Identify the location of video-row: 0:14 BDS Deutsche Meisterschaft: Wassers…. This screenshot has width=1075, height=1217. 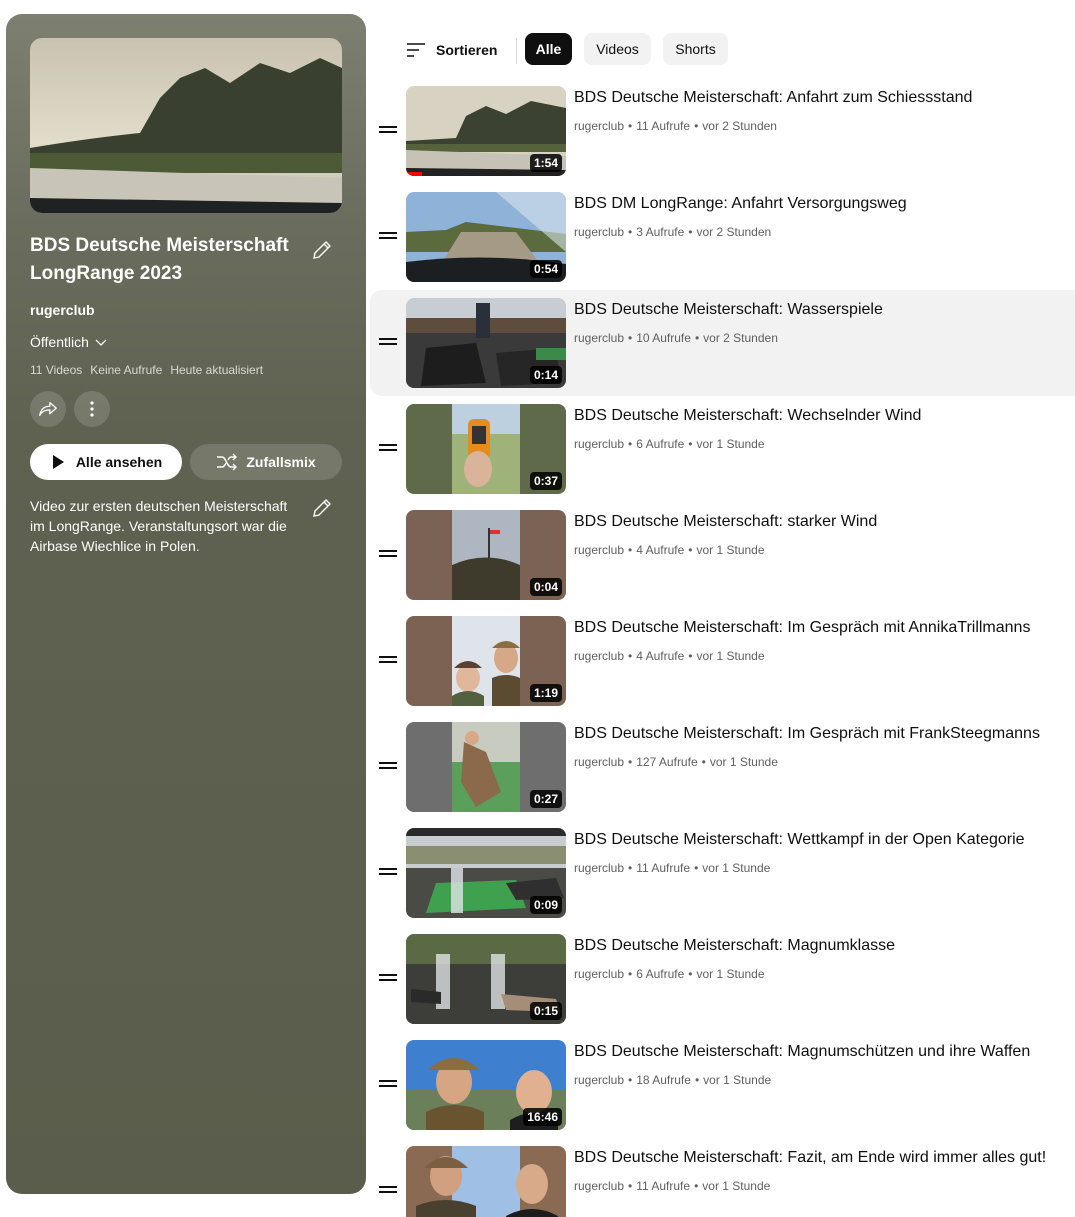
(722, 343).